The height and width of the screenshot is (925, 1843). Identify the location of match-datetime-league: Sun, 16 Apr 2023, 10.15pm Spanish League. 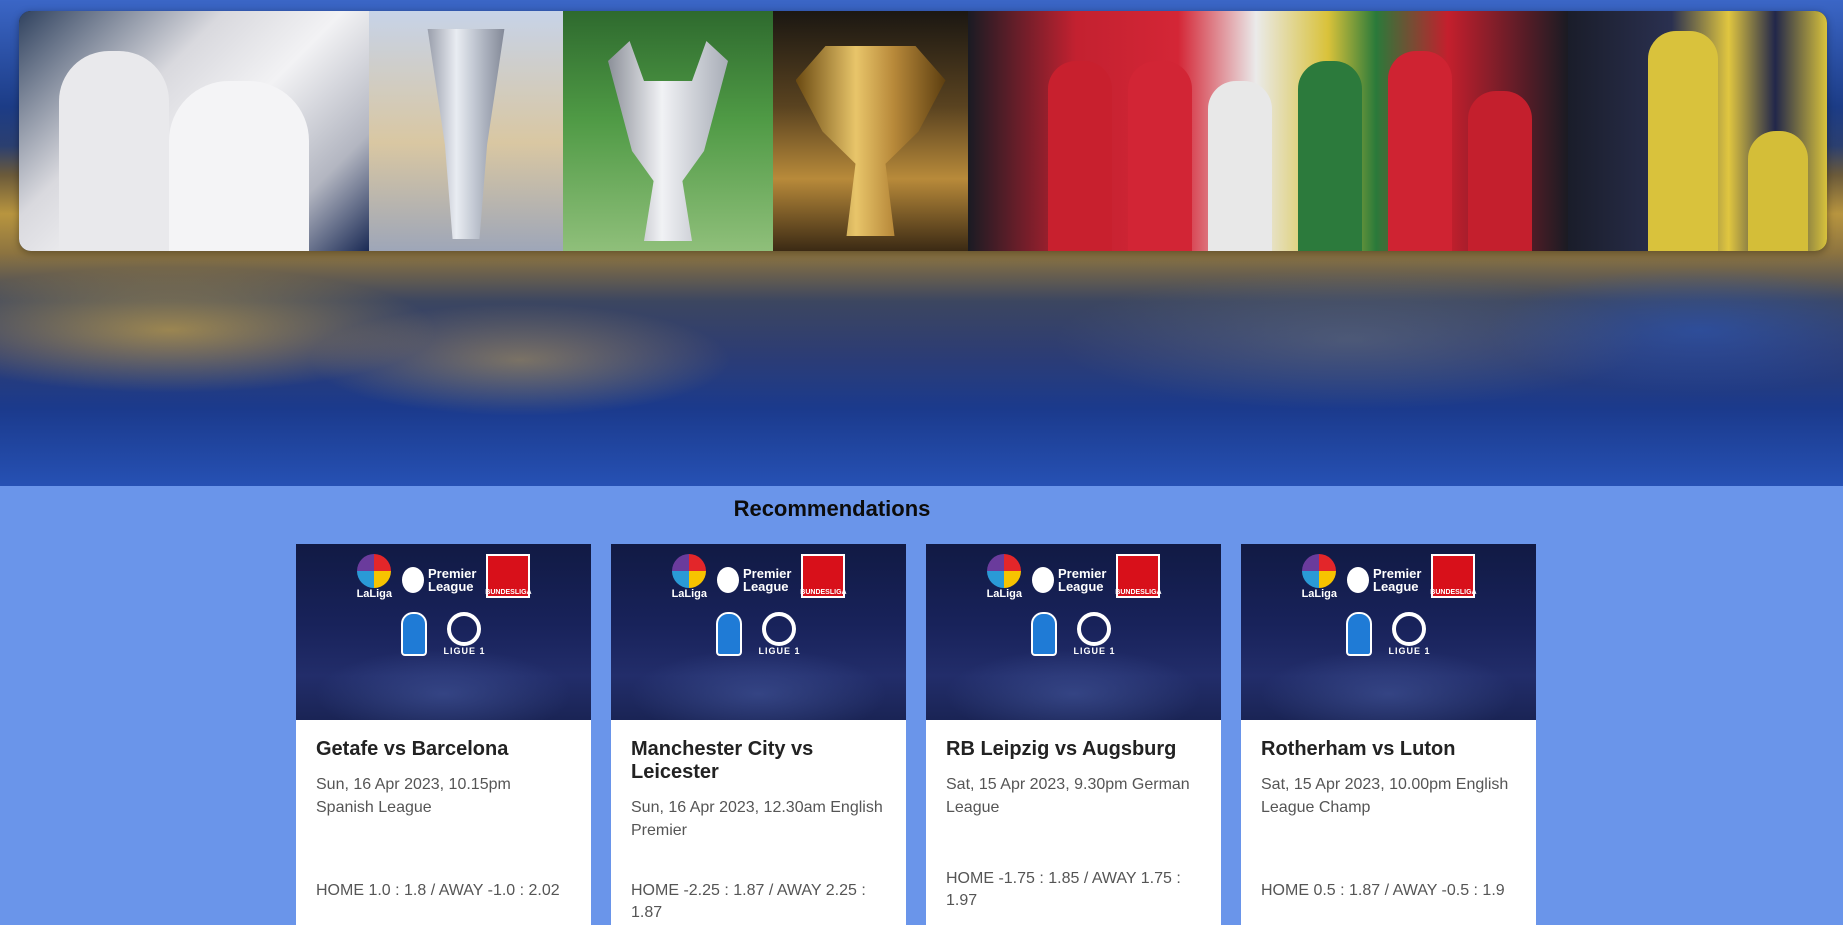
(413, 796).